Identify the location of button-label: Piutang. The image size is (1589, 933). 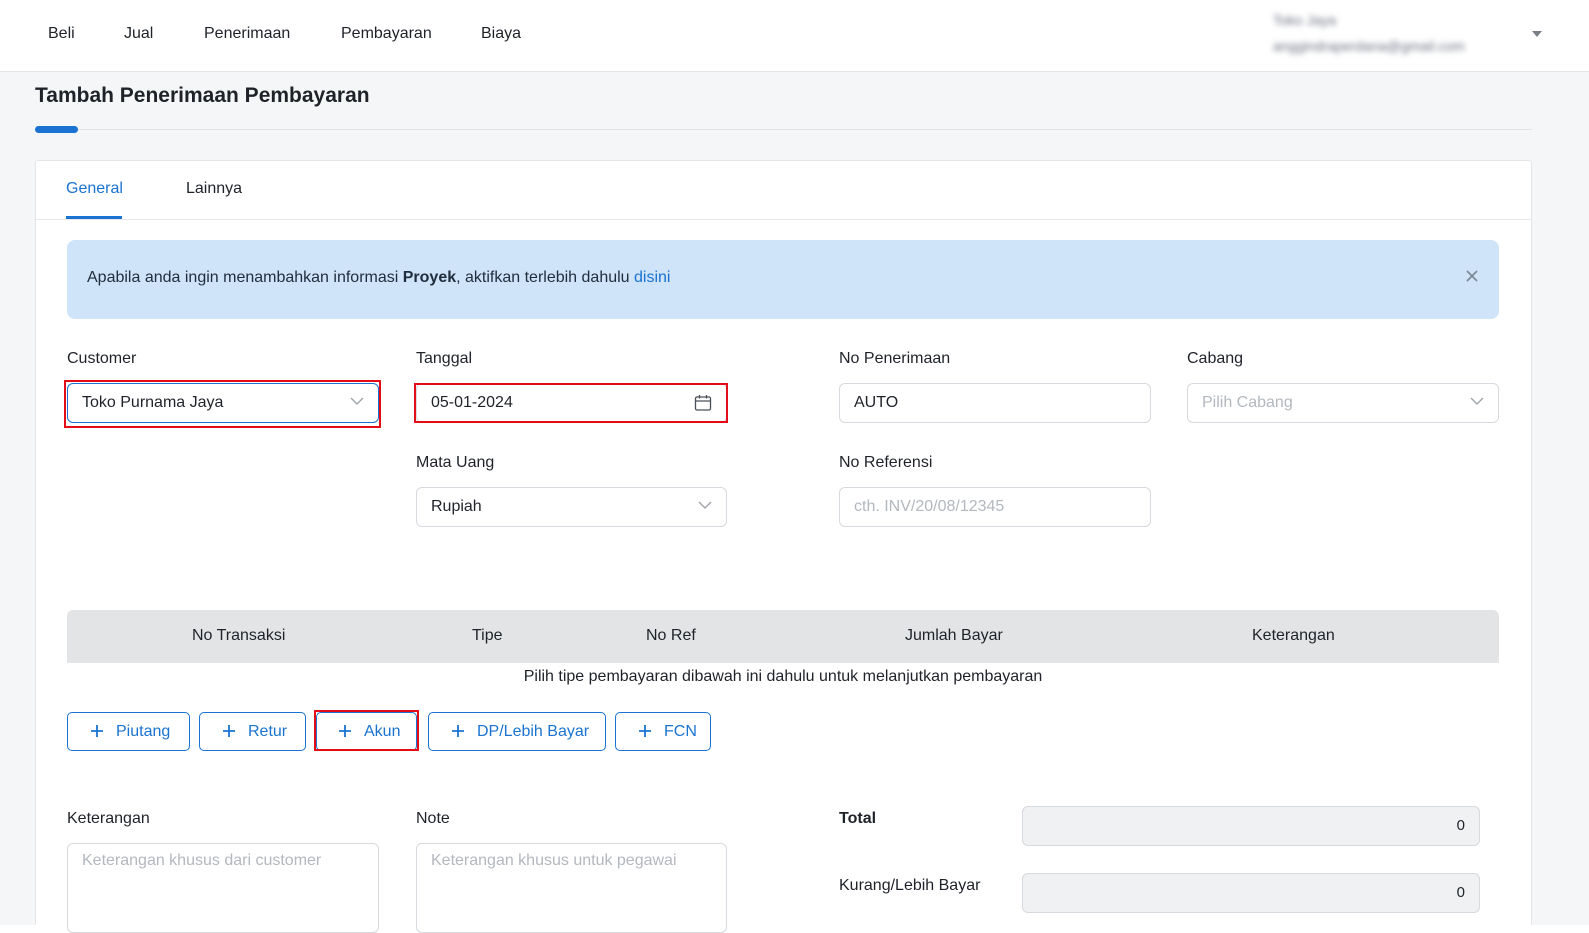
(143, 731).